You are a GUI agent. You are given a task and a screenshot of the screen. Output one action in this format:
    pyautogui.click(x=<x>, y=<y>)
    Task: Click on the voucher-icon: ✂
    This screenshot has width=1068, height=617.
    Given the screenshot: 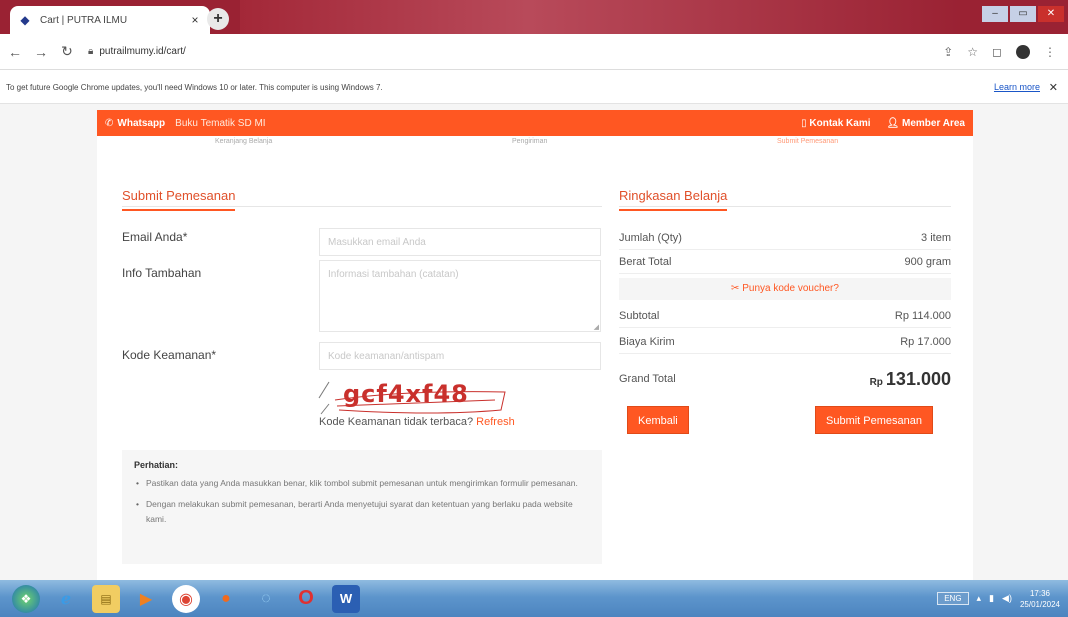 What is the action you would take?
    pyautogui.click(x=737, y=288)
    